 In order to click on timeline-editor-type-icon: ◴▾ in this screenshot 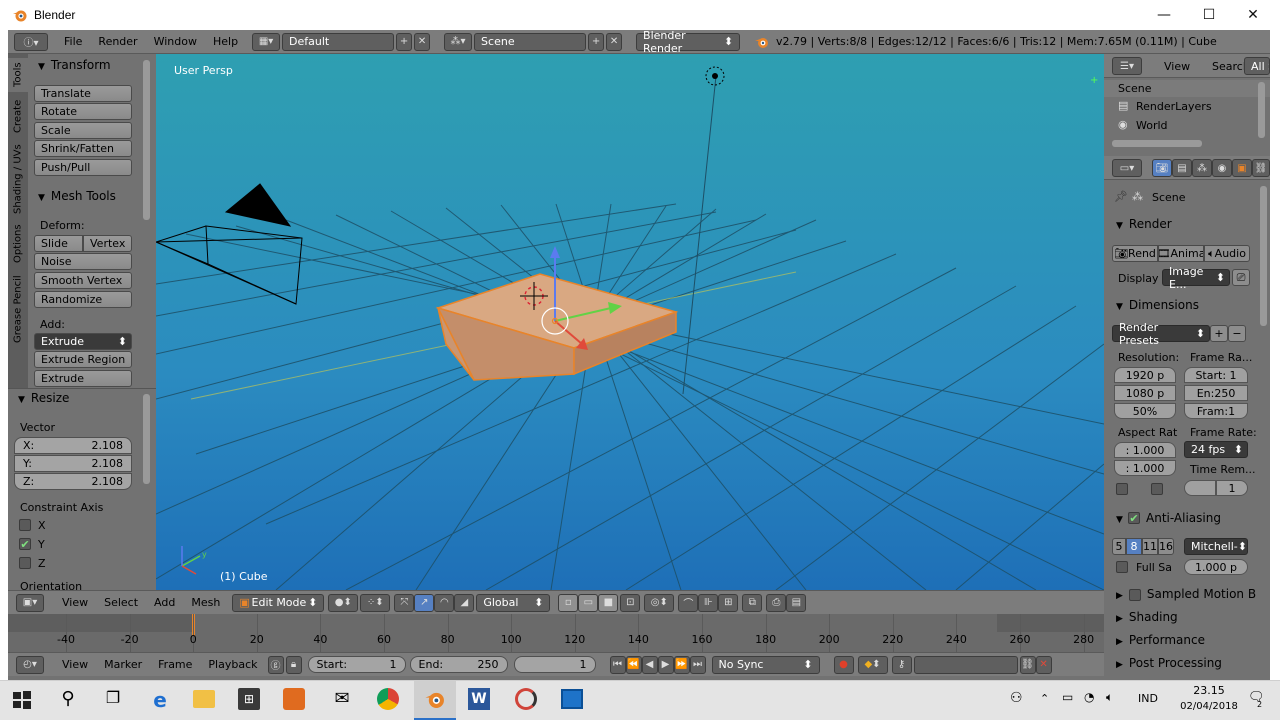, I will do `click(30, 664)`.